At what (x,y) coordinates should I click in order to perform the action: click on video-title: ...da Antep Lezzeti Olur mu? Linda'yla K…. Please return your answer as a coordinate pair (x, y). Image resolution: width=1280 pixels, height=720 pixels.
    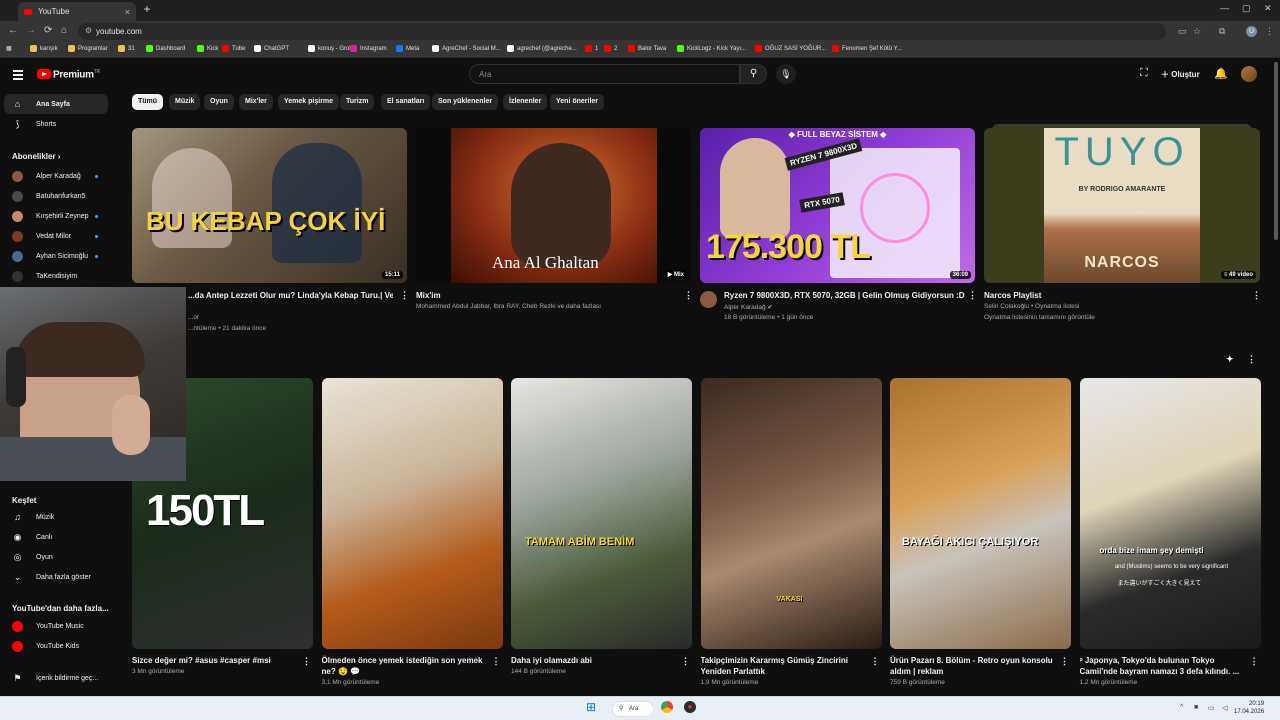
    Looking at the image, I should click on (290, 296).